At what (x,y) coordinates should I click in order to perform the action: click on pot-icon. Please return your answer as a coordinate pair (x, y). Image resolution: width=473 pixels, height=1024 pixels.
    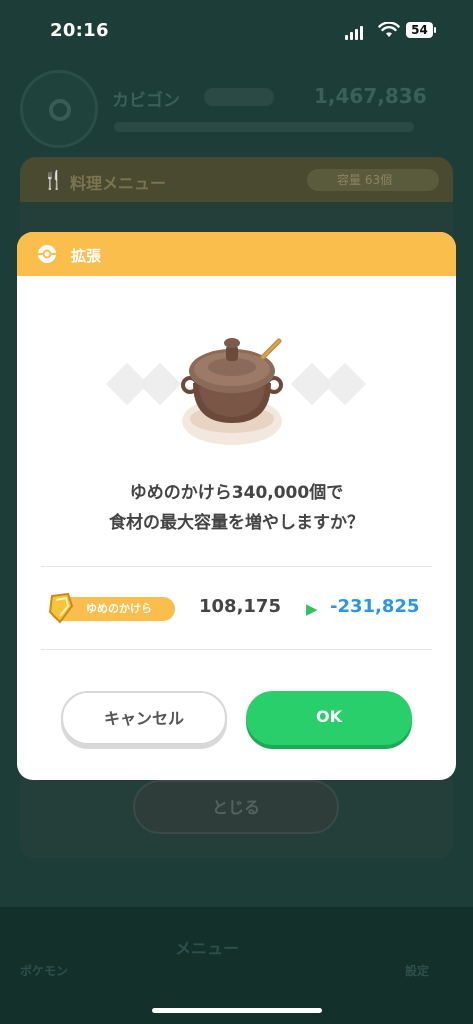
    Looking at the image, I should click on (232, 391).